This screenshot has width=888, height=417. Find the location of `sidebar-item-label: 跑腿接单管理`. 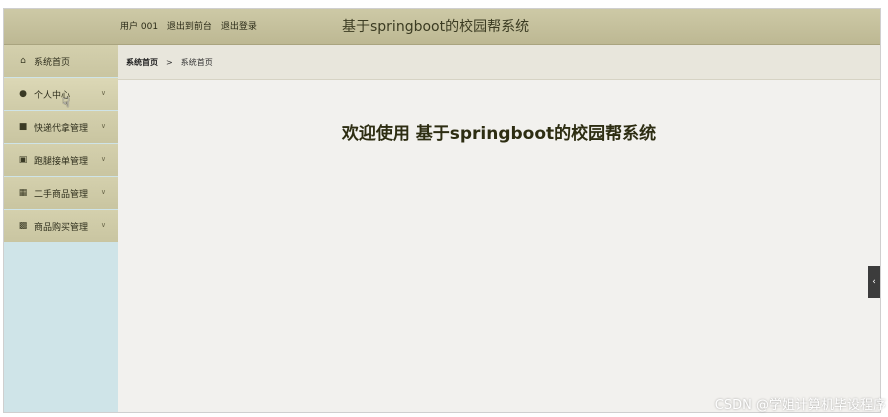

sidebar-item-label: 跑腿接单管理 is located at coordinates (61, 161).